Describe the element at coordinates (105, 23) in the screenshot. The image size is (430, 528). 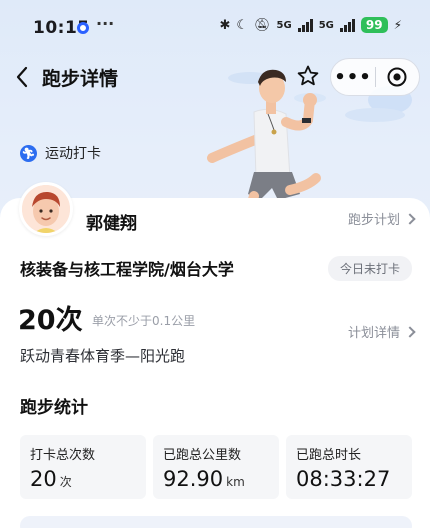
I see `status-more-dots: ···` at that location.